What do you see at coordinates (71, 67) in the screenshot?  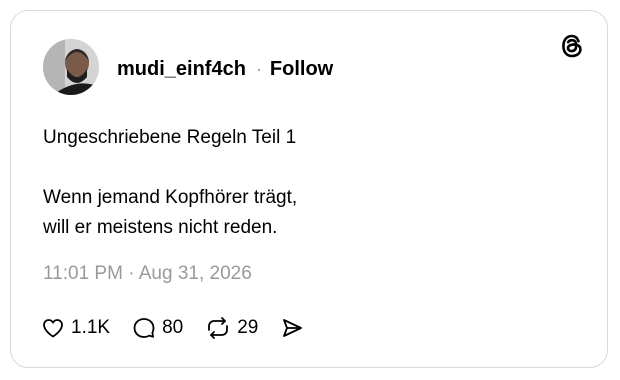 I see `avatar` at bounding box center [71, 67].